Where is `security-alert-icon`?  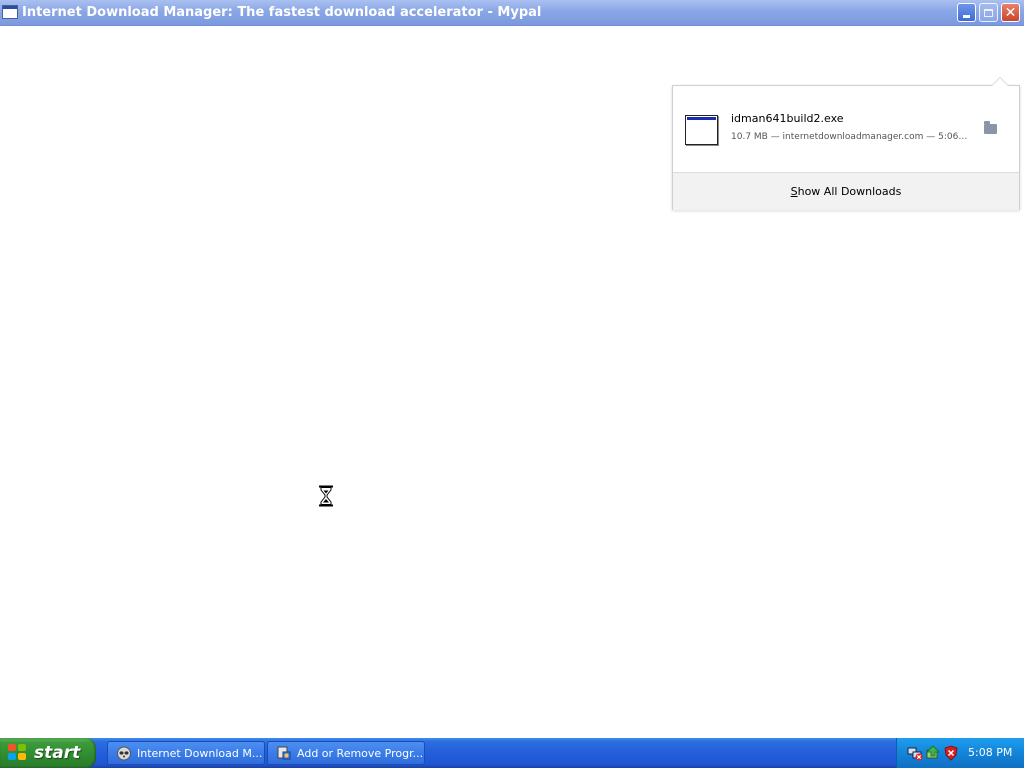
security-alert-icon is located at coordinates (951, 753).